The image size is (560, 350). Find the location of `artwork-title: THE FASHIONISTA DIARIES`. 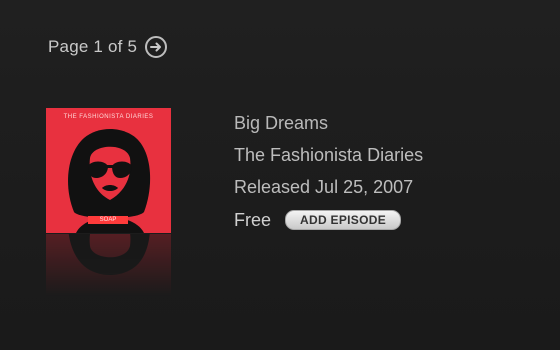

artwork-title: THE FASHIONISTA DIARIES is located at coordinates (108, 117).